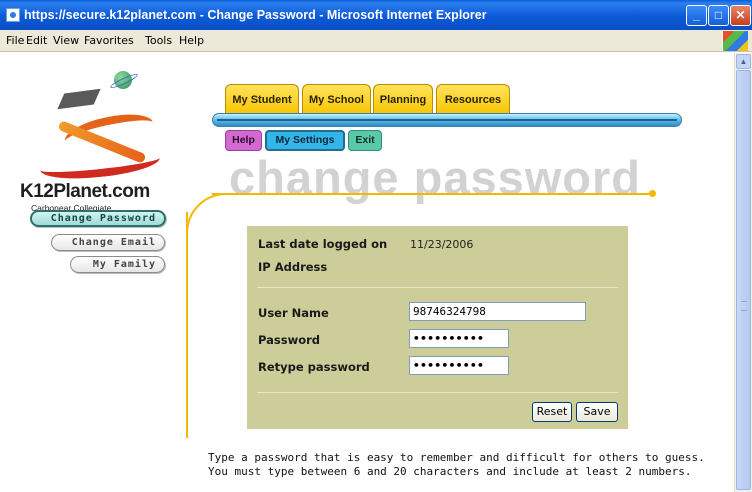  What do you see at coordinates (696, 15) in the screenshot?
I see `minimize-button: _` at bounding box center [696, 15].